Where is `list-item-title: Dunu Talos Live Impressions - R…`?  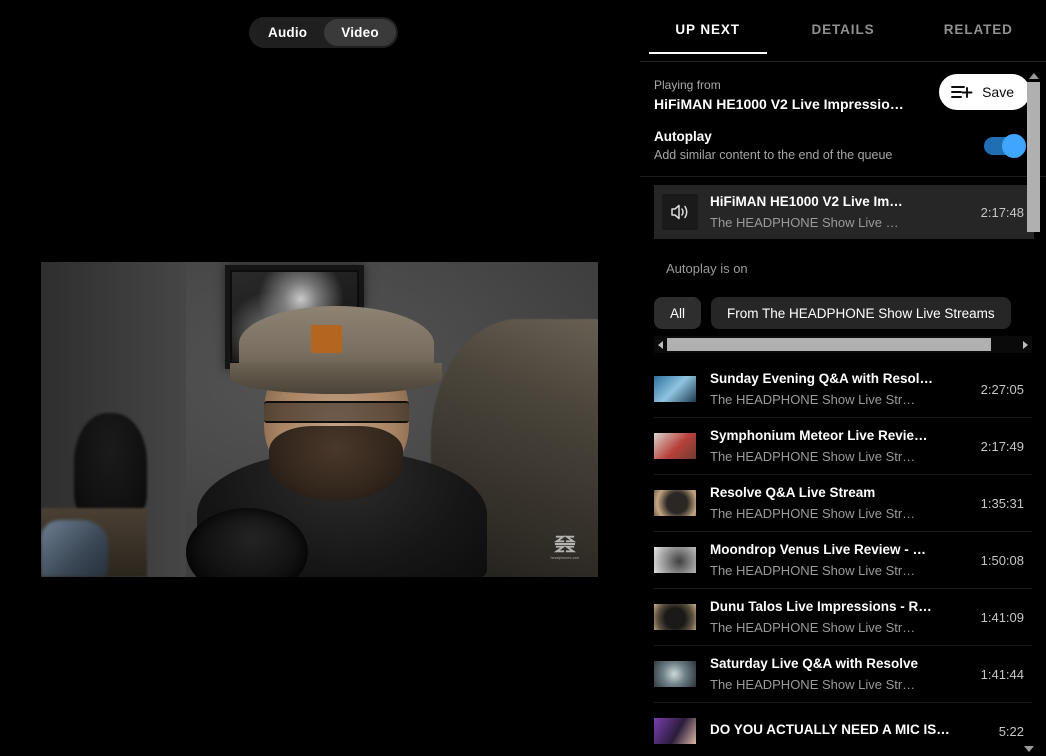
list-item-title: Dunu Talos Live Impressions - R… is located at coordinates (821, 606).